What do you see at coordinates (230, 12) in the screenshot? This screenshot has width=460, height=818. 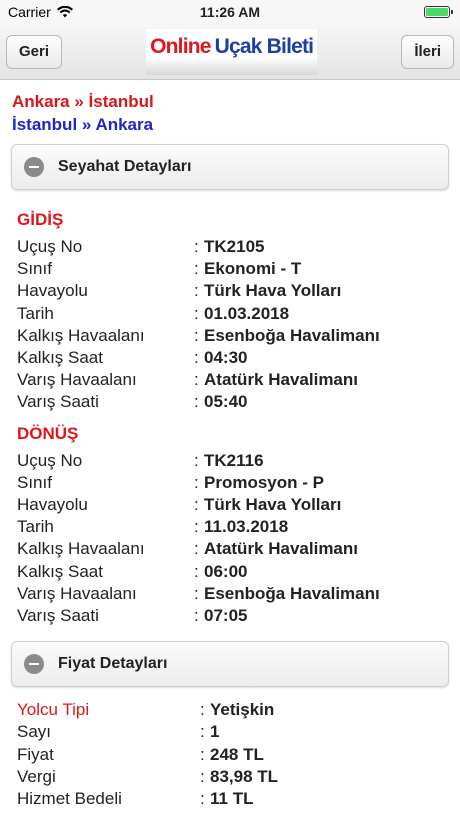 I see `status-bar: Carrier` at bounding box center [230, 12].